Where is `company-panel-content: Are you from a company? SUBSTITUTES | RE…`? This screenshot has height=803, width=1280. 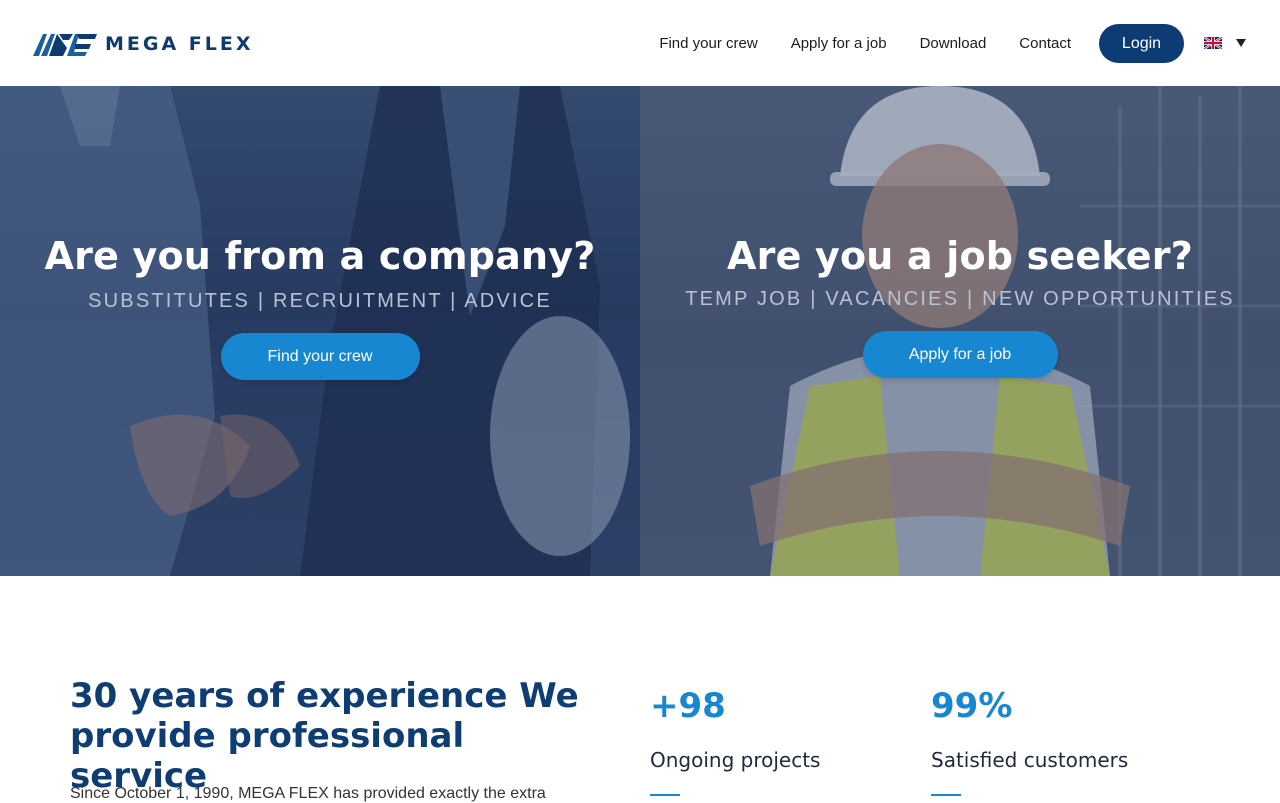 company-panel-content: Are you from a company? SUBSTITUTES | RE… is located at coordinates (320, 307).